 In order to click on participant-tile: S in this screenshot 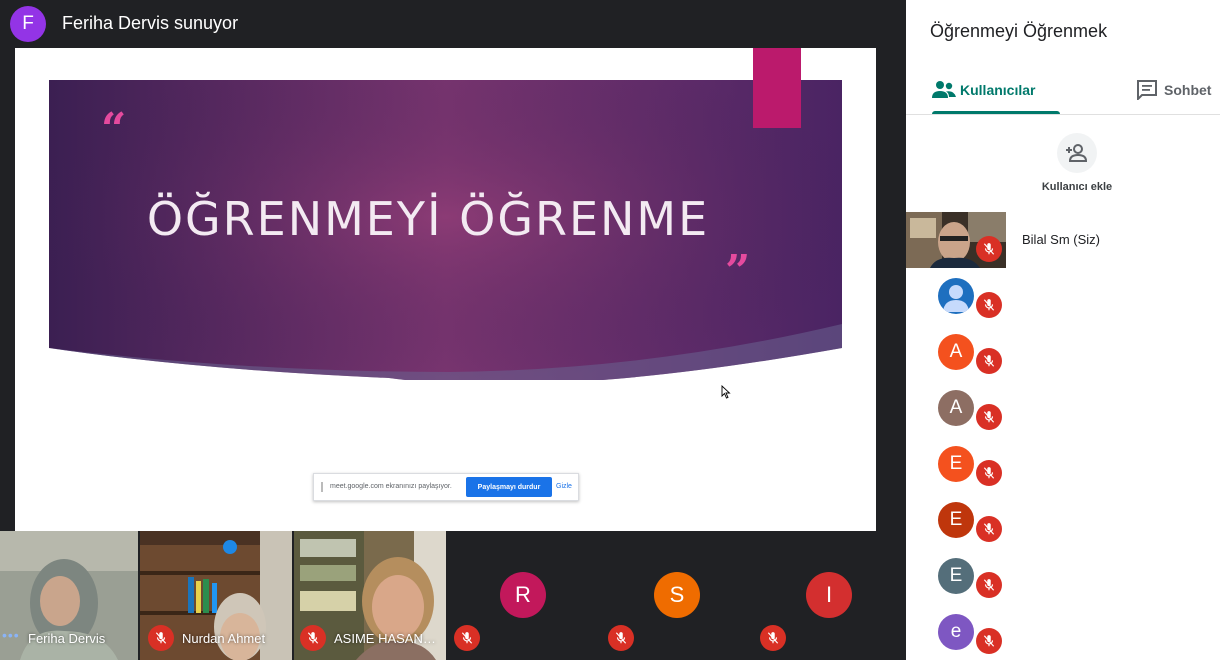, I will do `click(678, 595)`.